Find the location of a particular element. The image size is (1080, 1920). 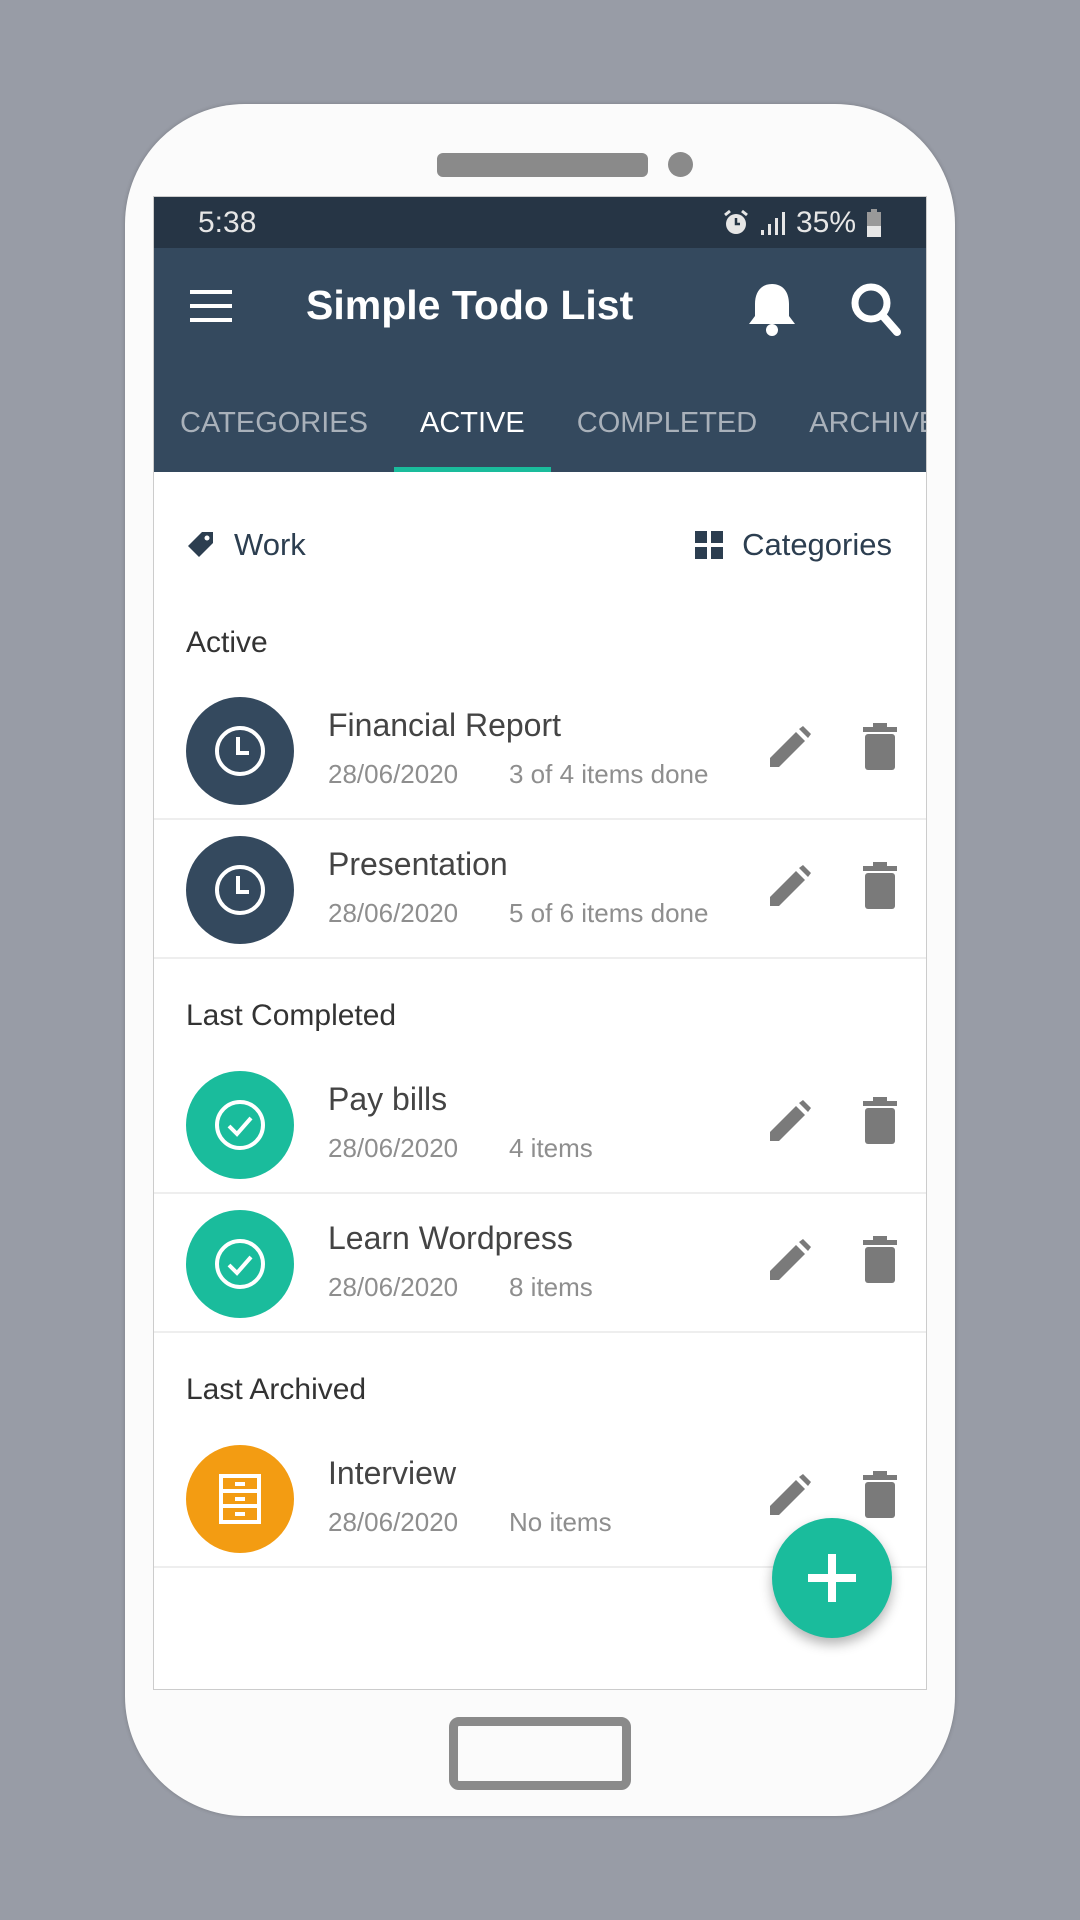

tab-active: ACTIVE is located at coordinates (472, 425).